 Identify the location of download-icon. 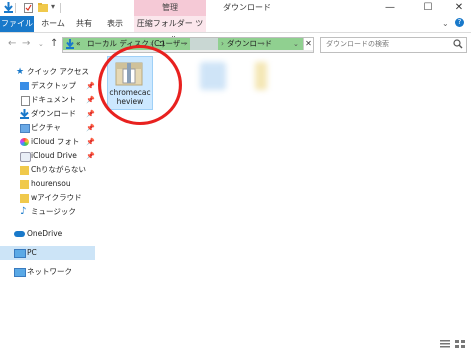
(24, 114).